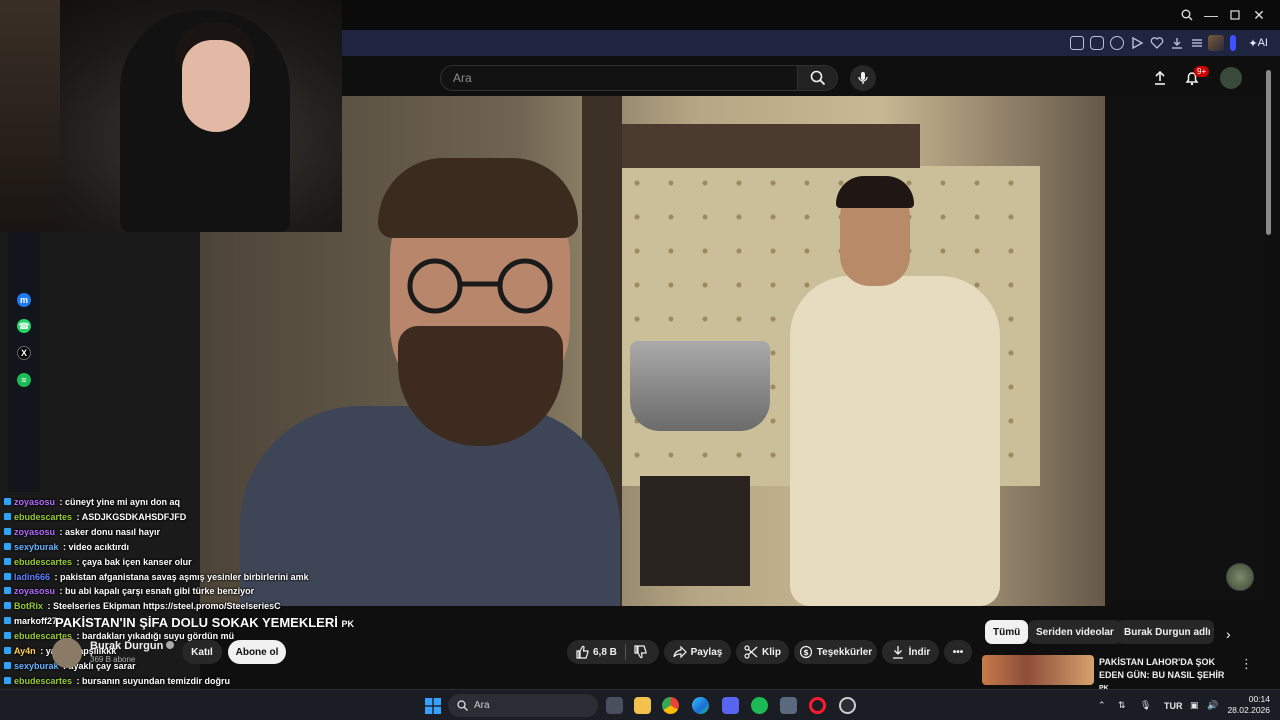 Image resolution: width=1280 pixels, height=720 pixels. Describe the element at coordinates (762, 652) in the screenshot. I see `clip-button: Klip` at that location.